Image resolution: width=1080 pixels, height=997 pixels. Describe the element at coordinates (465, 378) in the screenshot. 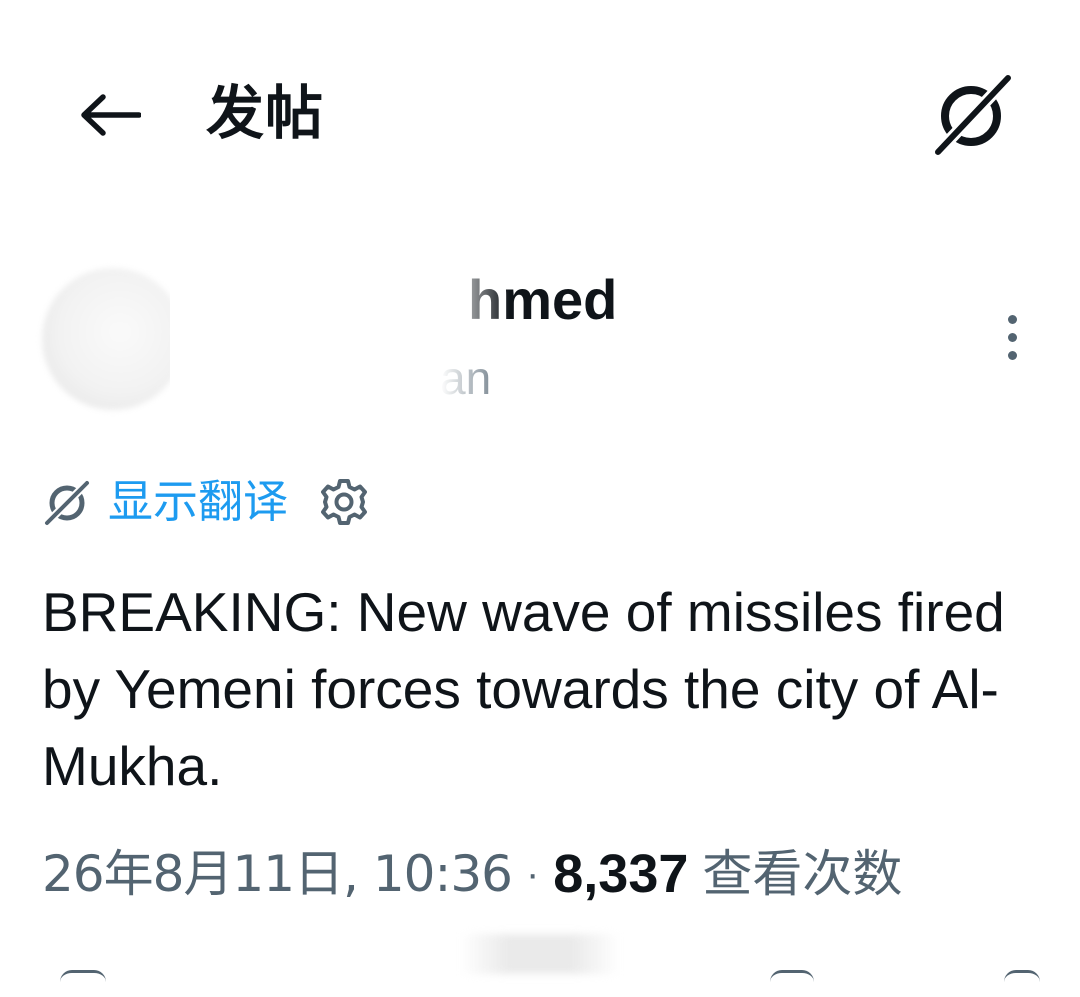

I see `author-handle: an` at that location.